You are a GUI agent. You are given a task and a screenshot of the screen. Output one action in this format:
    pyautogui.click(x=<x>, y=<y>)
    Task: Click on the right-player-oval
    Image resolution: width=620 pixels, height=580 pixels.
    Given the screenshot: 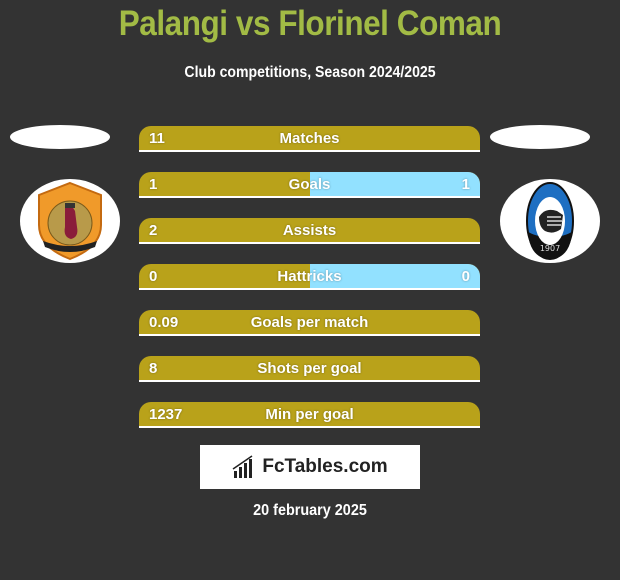 What is the action you would take?
    pyautogui.click(x=540, y=137)
    